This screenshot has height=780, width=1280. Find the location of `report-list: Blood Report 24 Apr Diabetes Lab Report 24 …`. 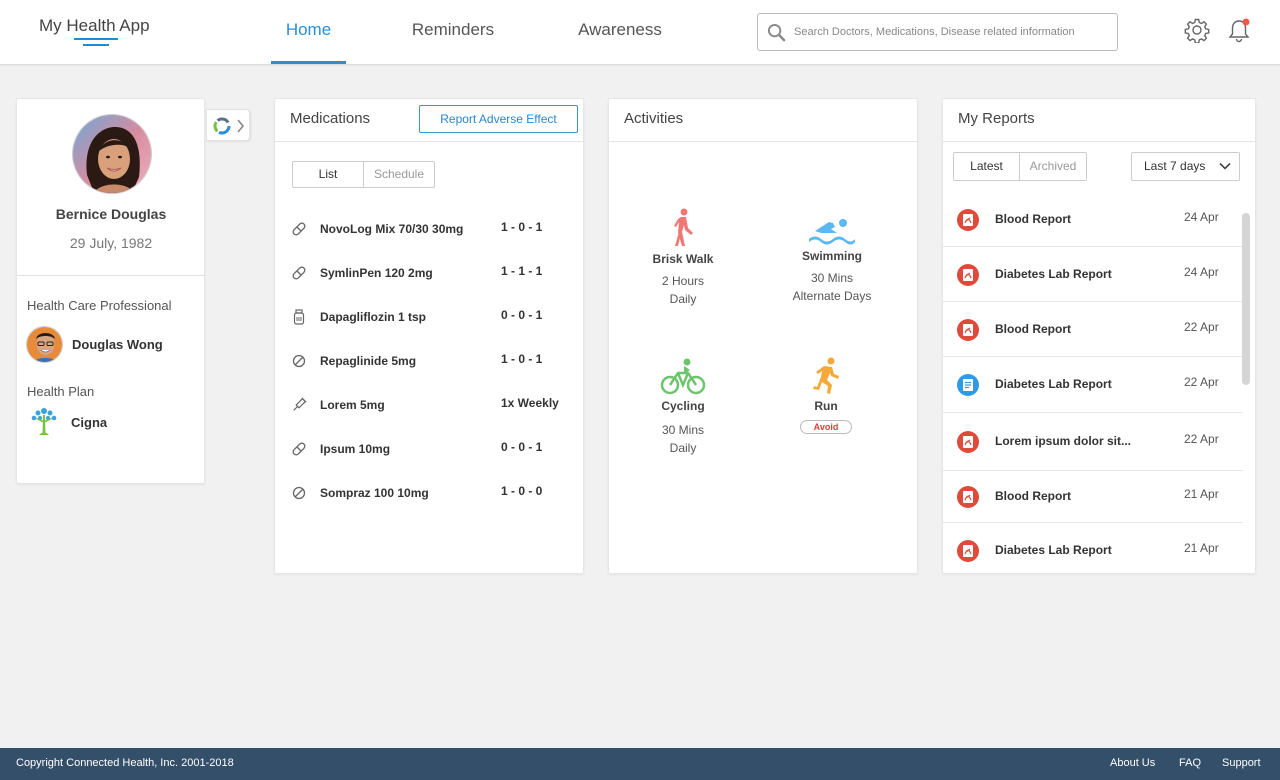

report-list: Blood Report 24 Apr Diabetes Lab Report 24 … is located at coordinates (1099, 383).